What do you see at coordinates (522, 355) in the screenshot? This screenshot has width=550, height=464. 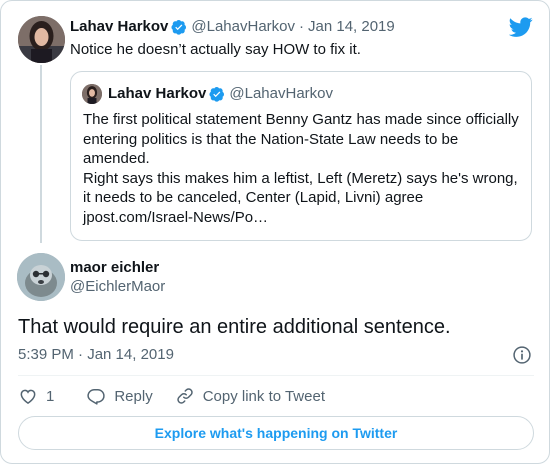 I see `info-icon` at bounding box center [522, 355].